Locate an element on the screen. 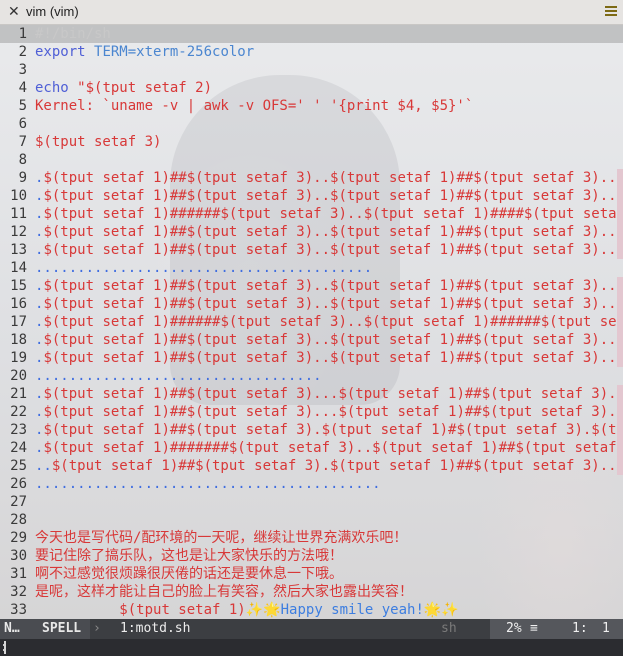 The height and width of the screenshot is (656, 623). code-token: ✨🌟 is located at coordinates (263, 610).